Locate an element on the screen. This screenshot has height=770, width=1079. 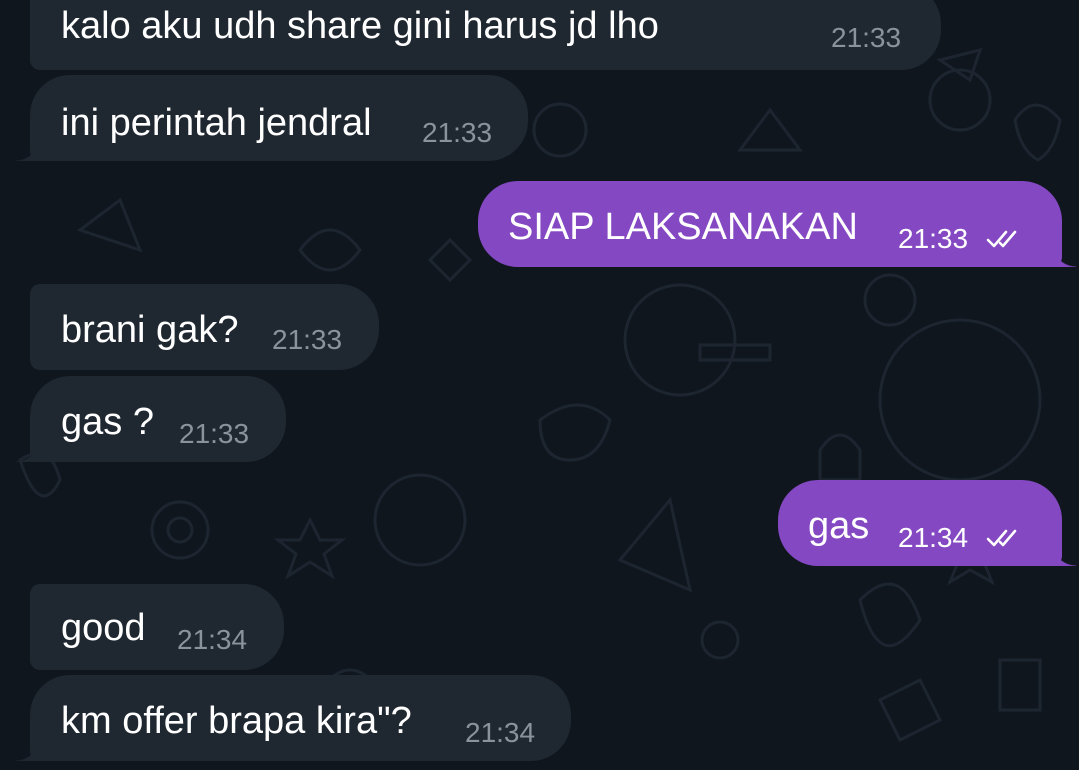
incoming-message: brani gak? 21:33 is located at coordinates (204, 327).